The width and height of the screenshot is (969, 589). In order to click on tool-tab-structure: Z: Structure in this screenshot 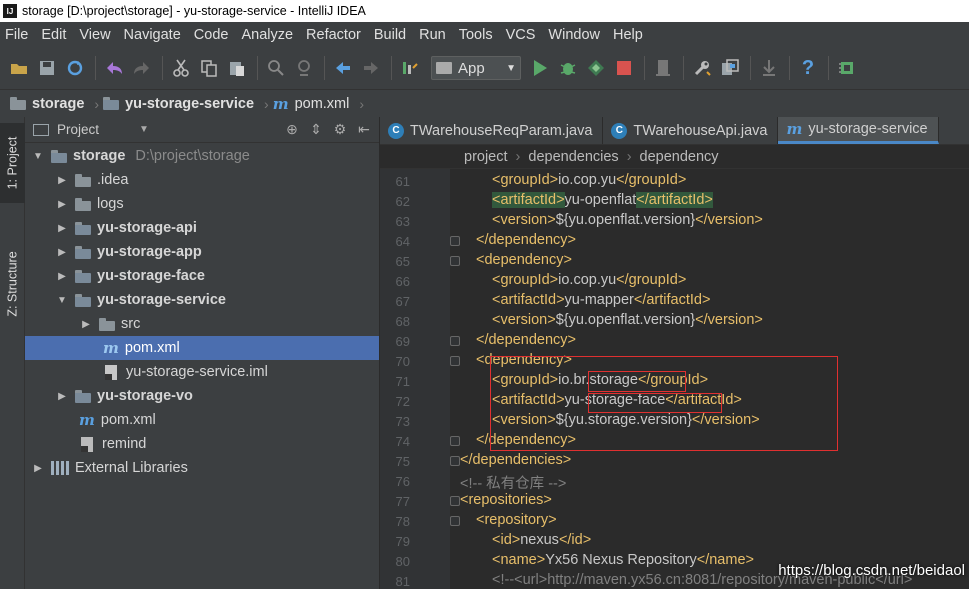, I will do `click(12, 284)`.